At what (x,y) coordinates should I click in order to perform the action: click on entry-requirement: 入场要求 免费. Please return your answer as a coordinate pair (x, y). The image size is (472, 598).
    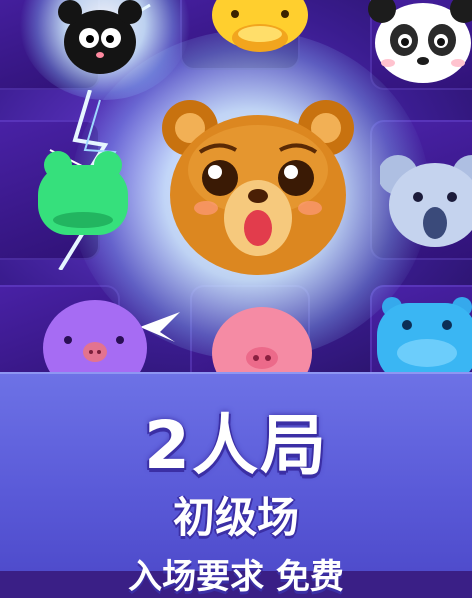
    Looking at the image, I should click on (236, 577).